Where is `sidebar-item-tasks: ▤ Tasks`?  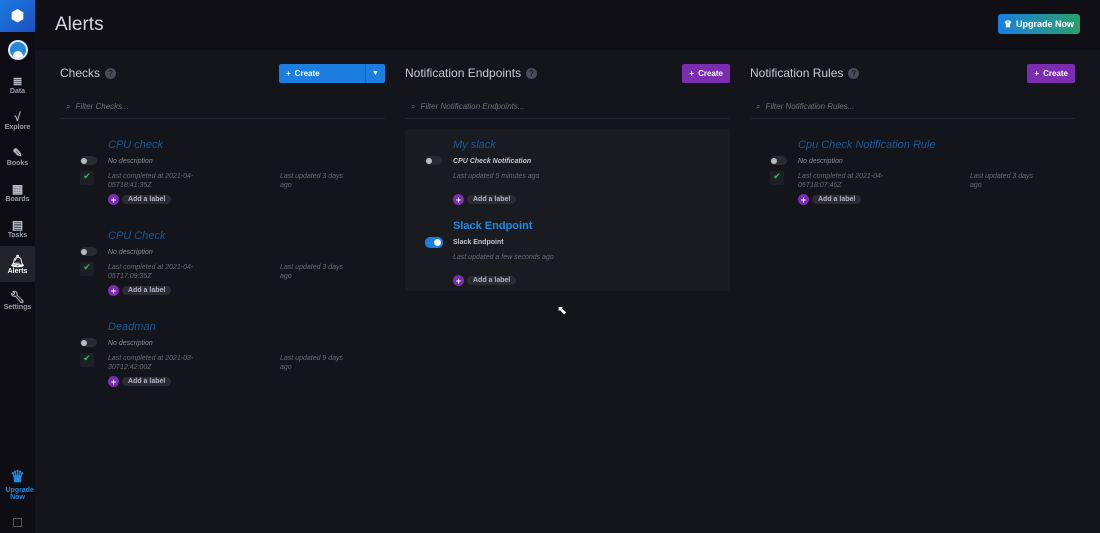 sidebar-item-tasks: ▤ Tasks is located at coordinates (17, 228).